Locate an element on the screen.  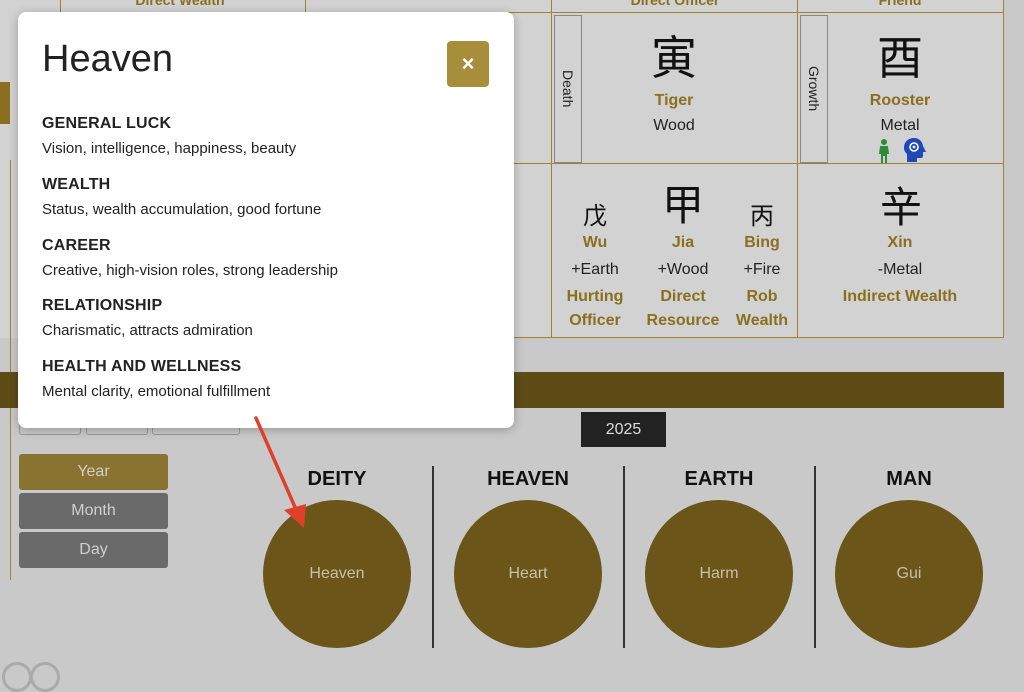
section-text-relationship: Charismatic, attracts admiration is located at coordinates (147, 330).